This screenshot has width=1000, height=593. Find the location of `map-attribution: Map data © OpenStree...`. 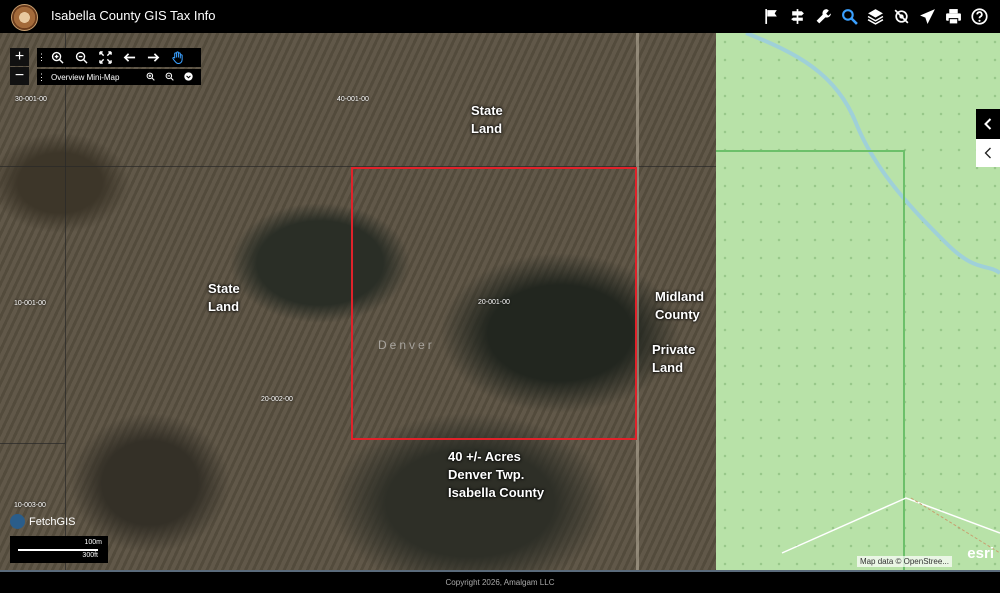

map-attribution: Map data © OpenStree... is located at coordinates (904, 561).